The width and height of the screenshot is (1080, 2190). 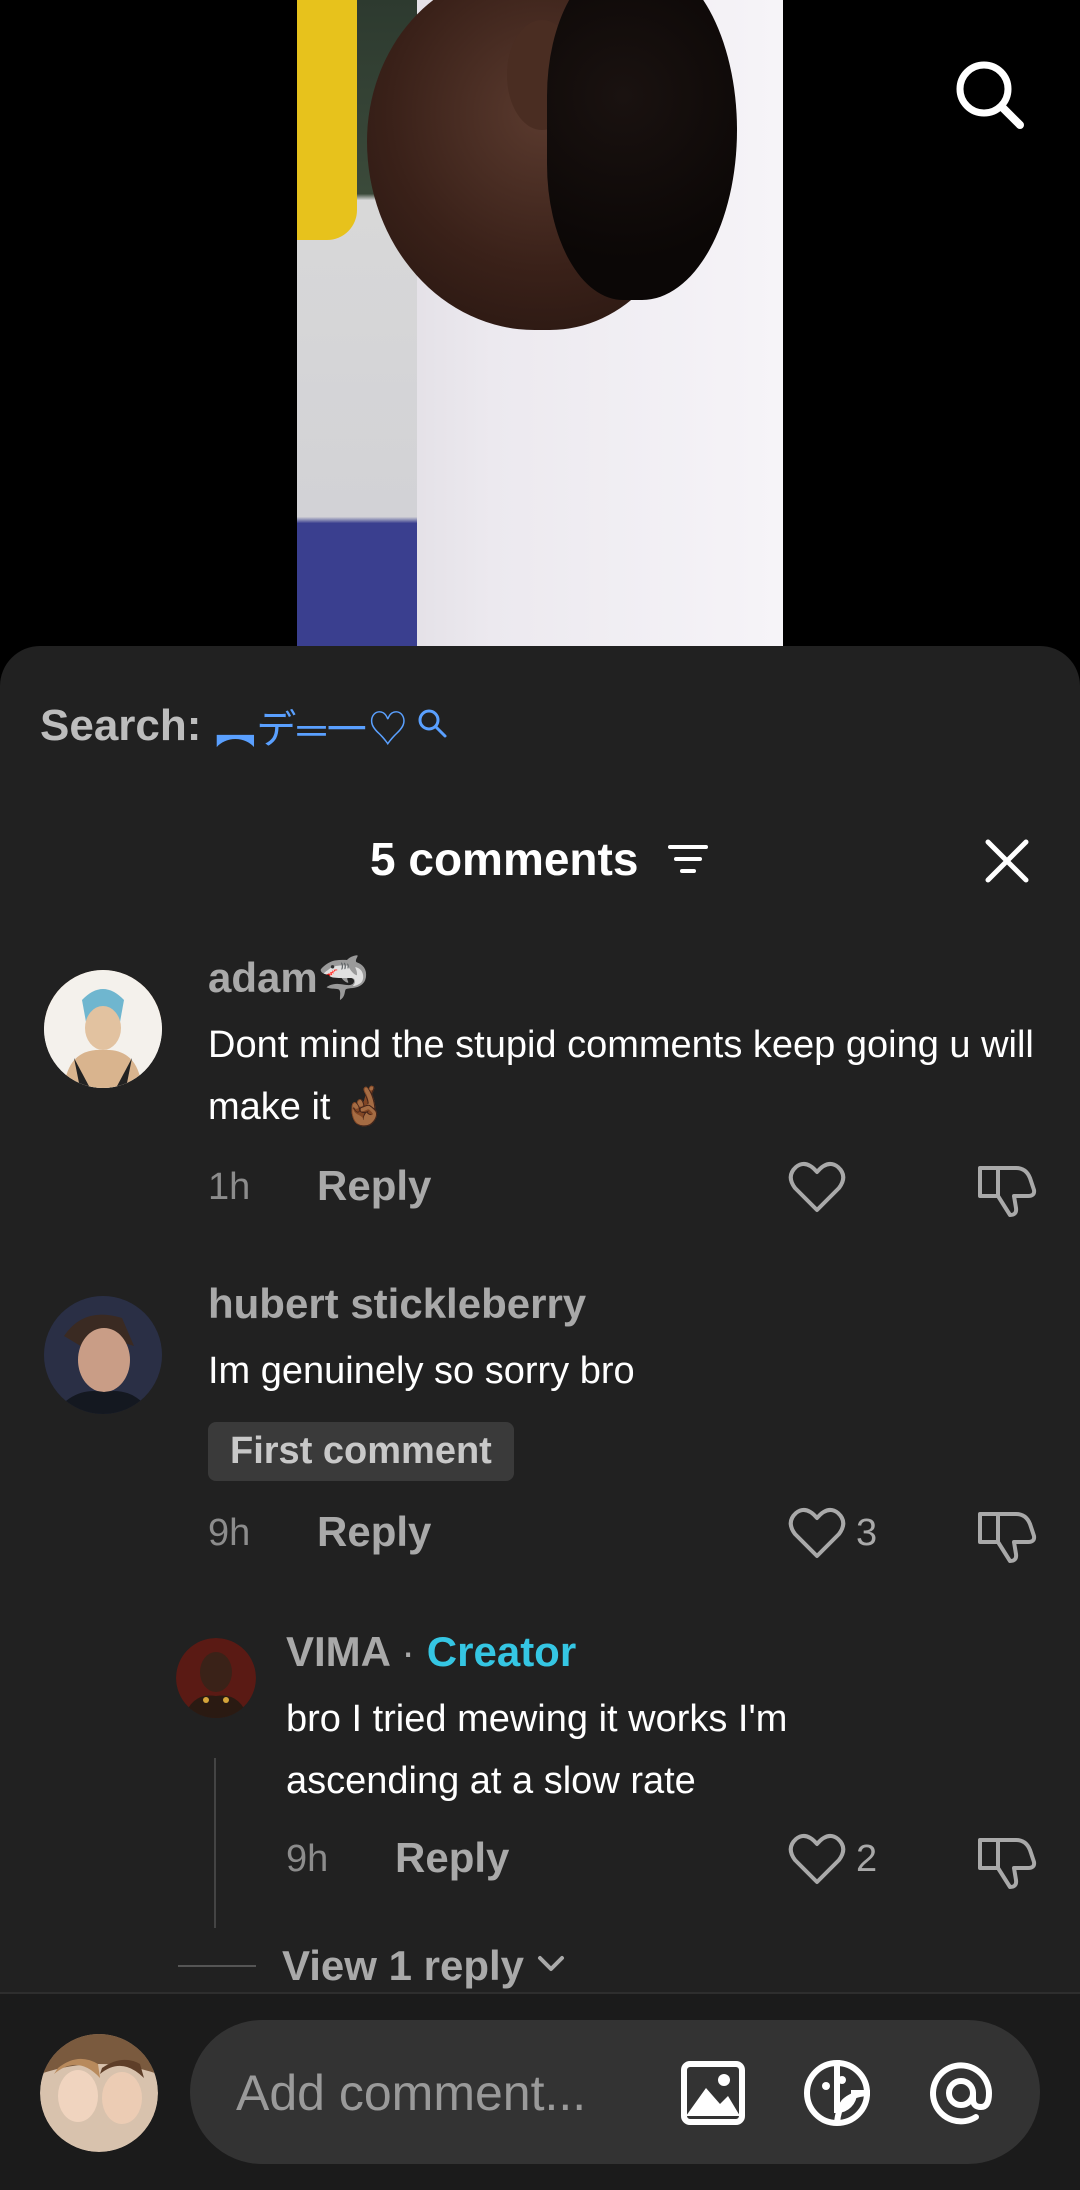 What do you see at coordinates (421, 1371) in the screenshot?
I see `comment-text: Im genuinely so sorry bro` at bounding box center [421, 1371].